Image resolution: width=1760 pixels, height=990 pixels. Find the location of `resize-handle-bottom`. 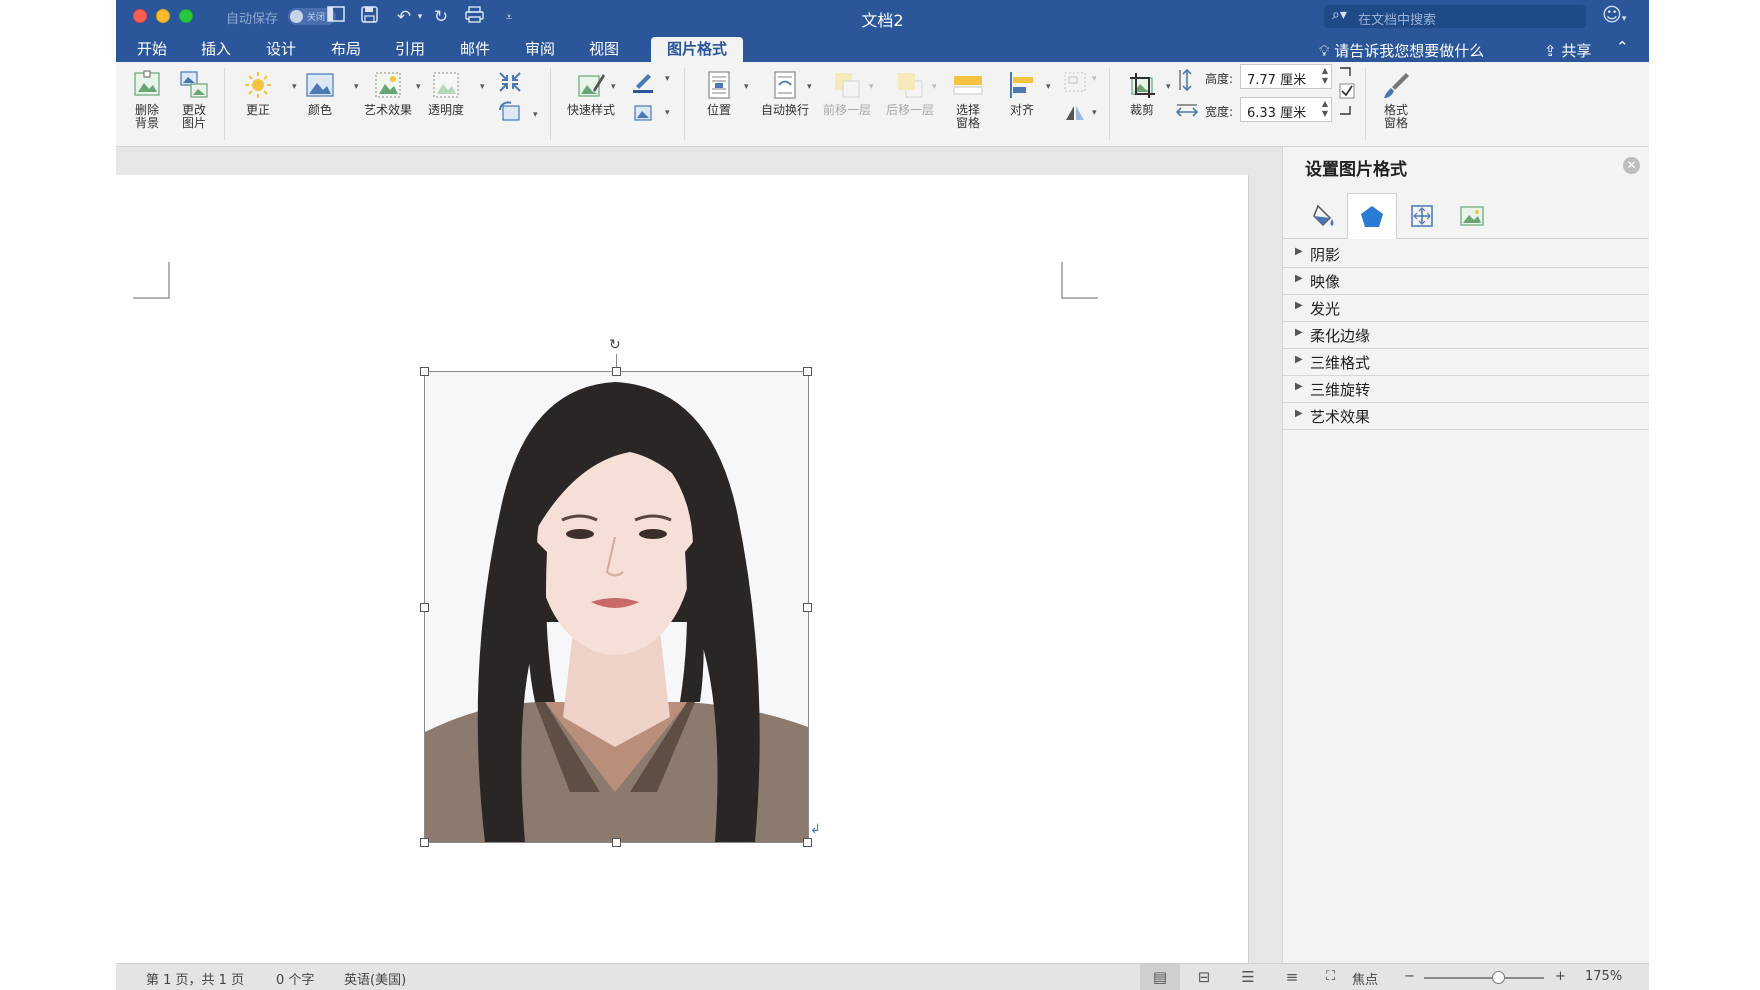

resize-handle-bottom is located at coordinates (616, 842).